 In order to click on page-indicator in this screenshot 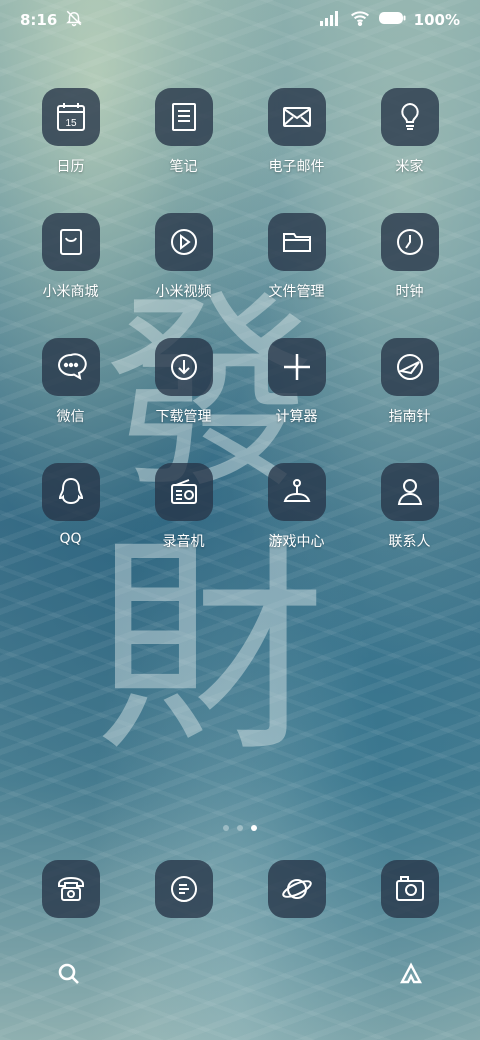, I will do `click(240, 828)`.